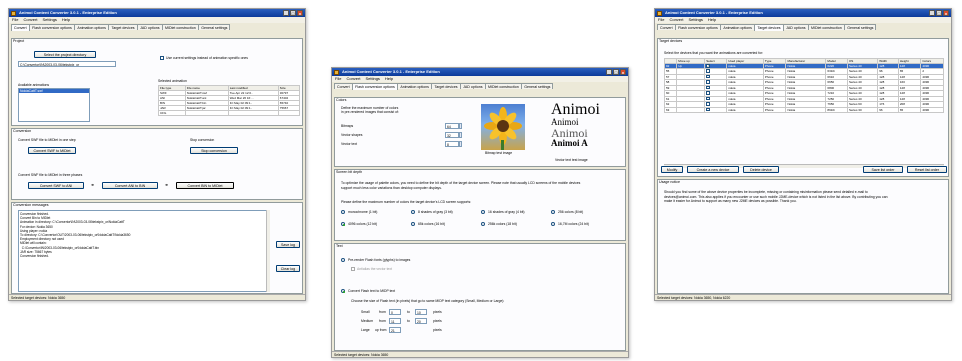  I want to click on save-log-button: Save log, so click(288, 244).